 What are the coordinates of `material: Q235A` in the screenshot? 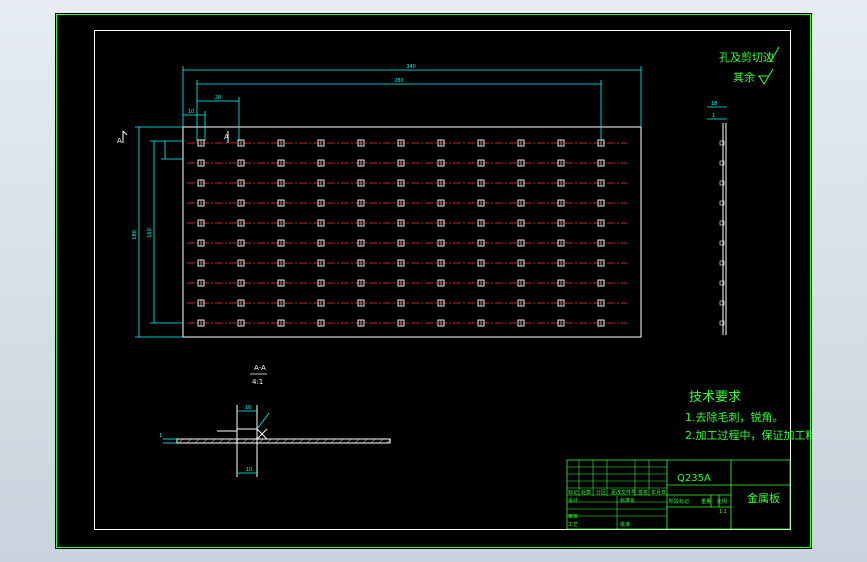 It's located at (694, 478).